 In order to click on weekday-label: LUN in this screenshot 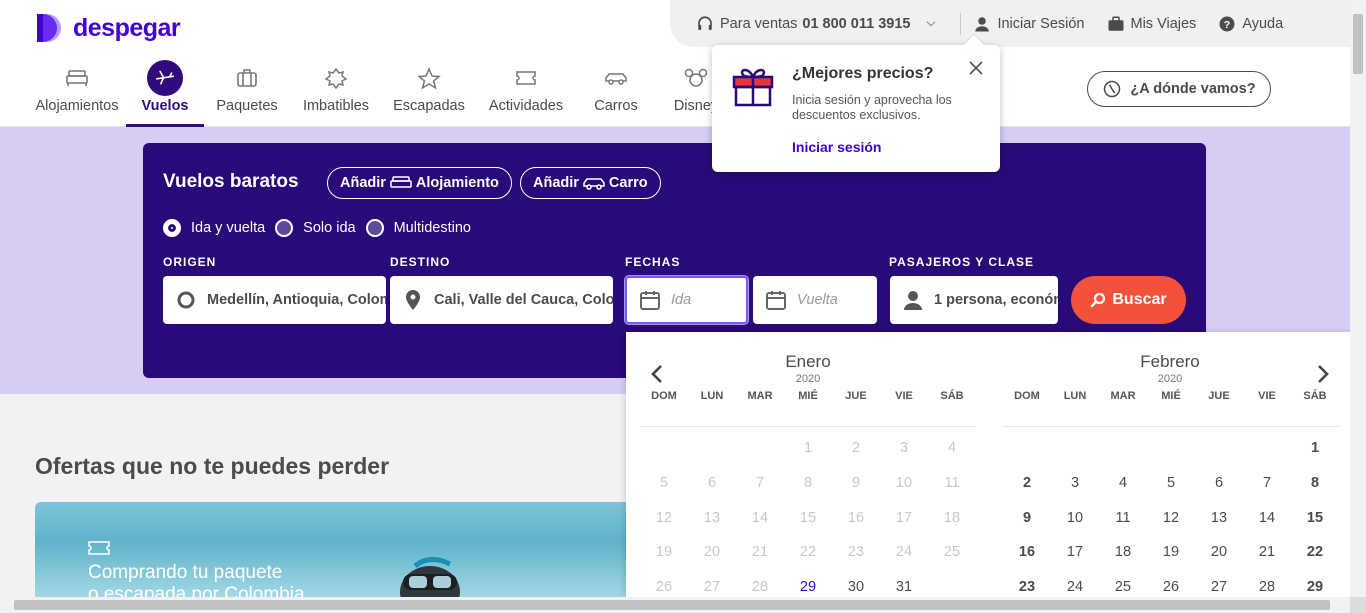, I will do `click(1075, 396)`.